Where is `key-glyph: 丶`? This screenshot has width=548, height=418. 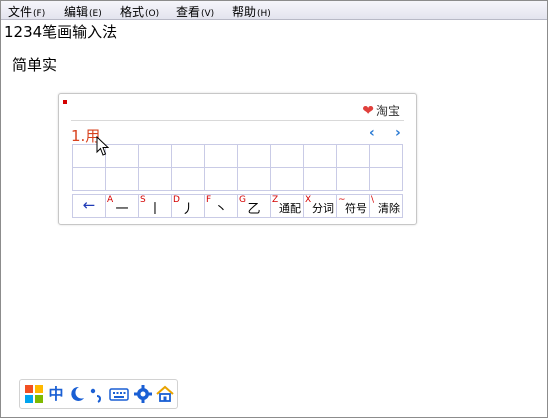
key-glyph: 丶 is located at coordinates (221, 209).